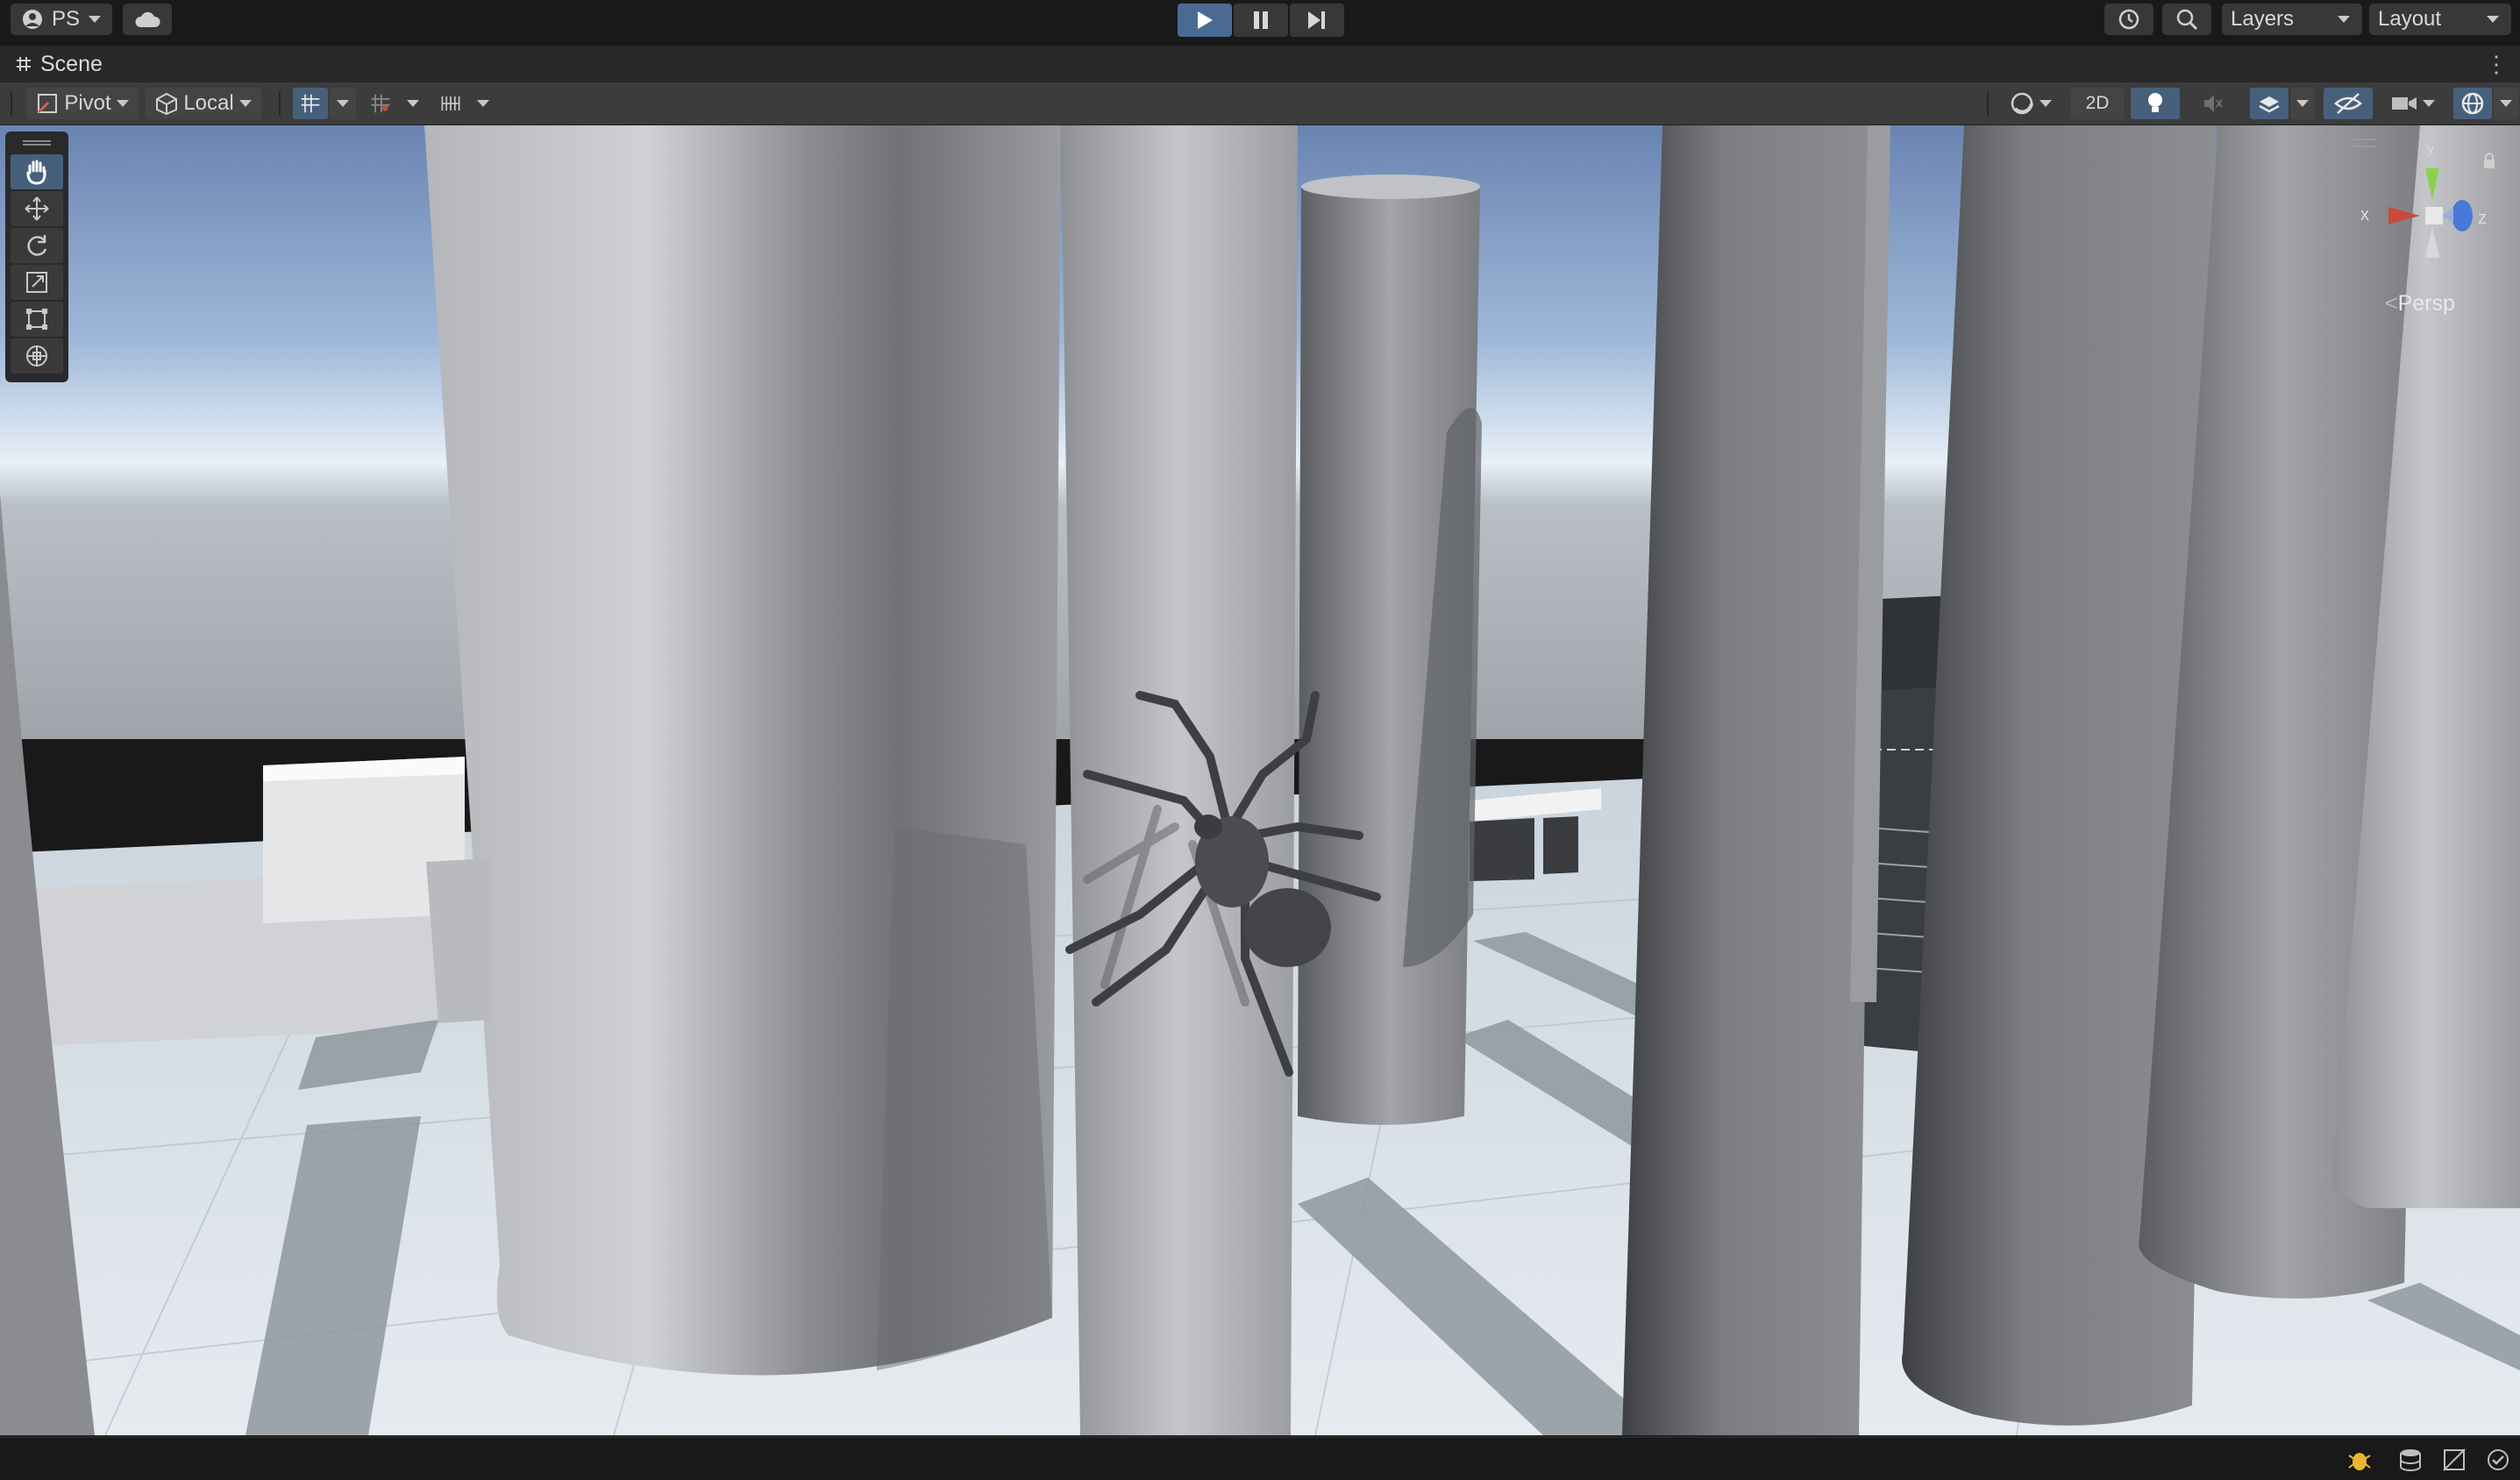  I want to click on axis-y-label: y, so click(2430, 149).